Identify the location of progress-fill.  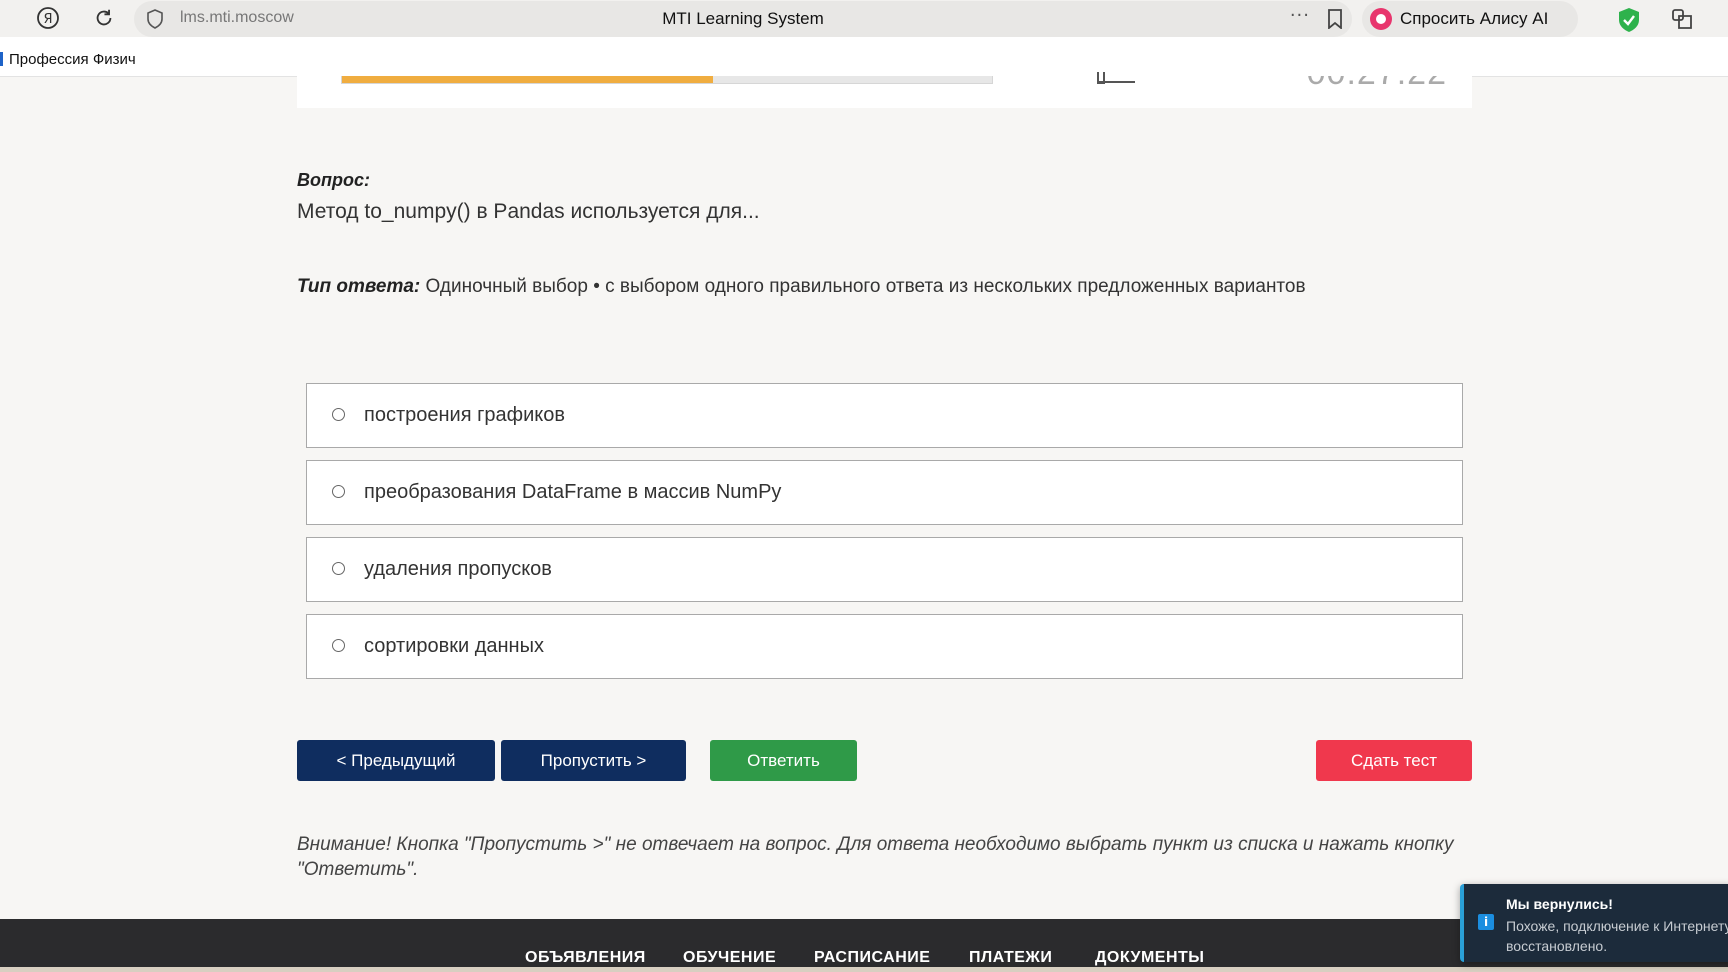
(527, 79).